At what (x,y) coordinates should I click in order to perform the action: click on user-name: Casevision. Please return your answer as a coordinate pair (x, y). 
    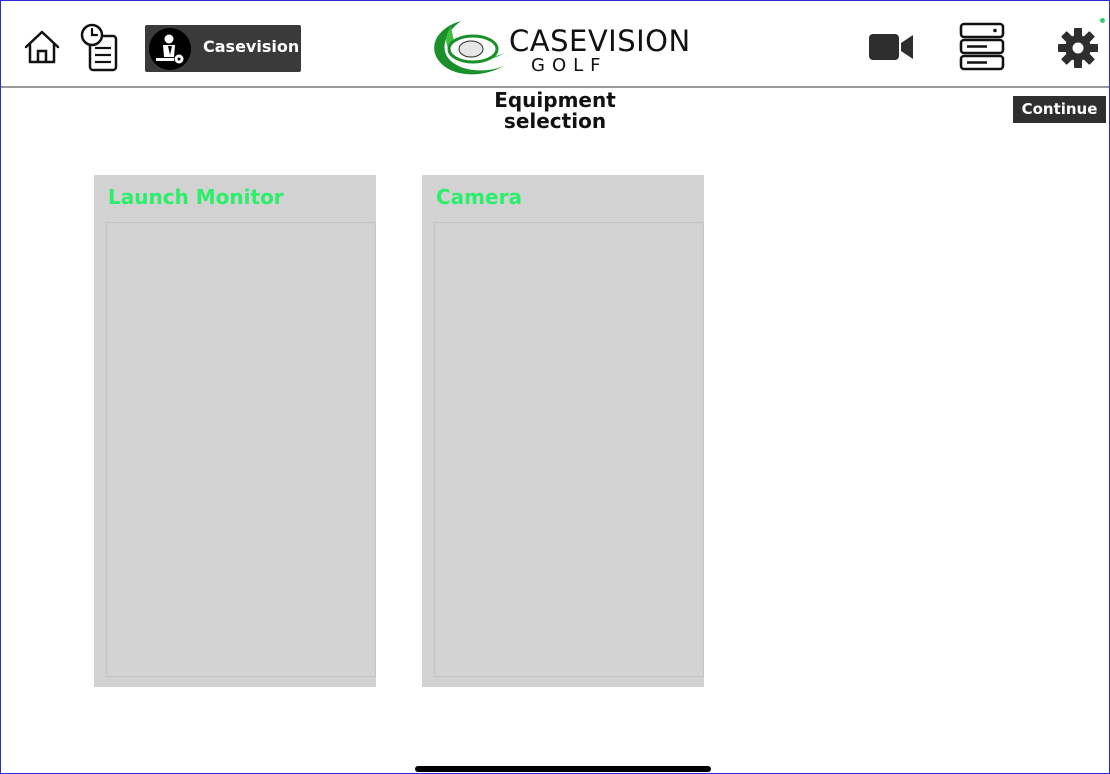
    Looking at the image, I should click on (251, 46).